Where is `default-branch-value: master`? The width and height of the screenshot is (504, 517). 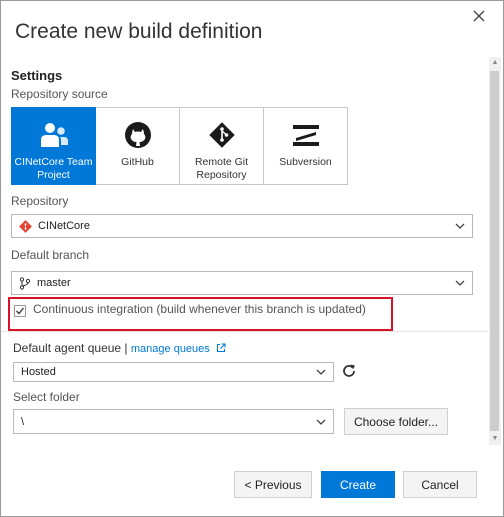
default-branch-value: master is located at coordinates (54, 283).